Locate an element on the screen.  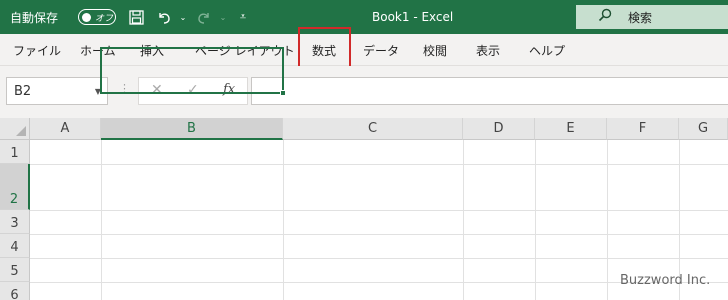
row-header-5: 5 is located at coordinates (15, 270).